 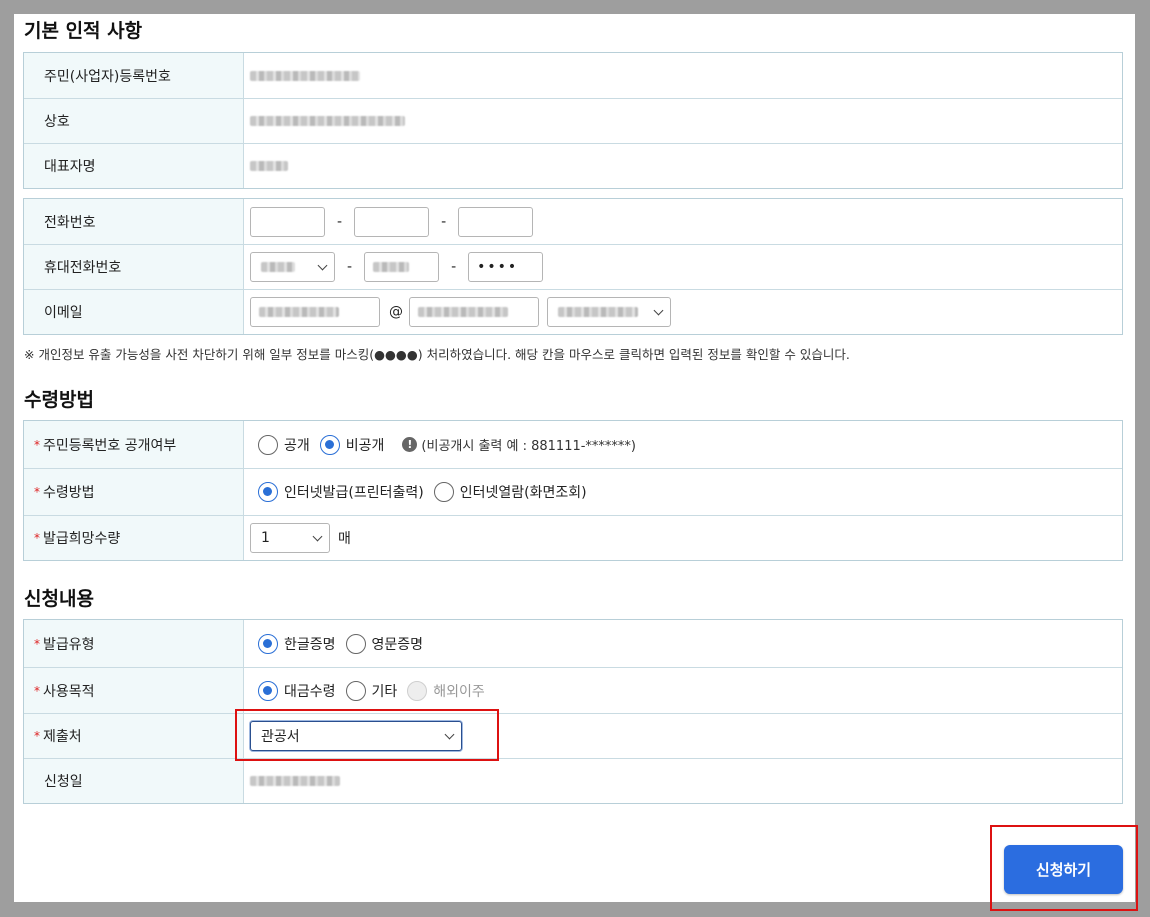 I want to click on phone-part3-input, so click(x=496, y=221).